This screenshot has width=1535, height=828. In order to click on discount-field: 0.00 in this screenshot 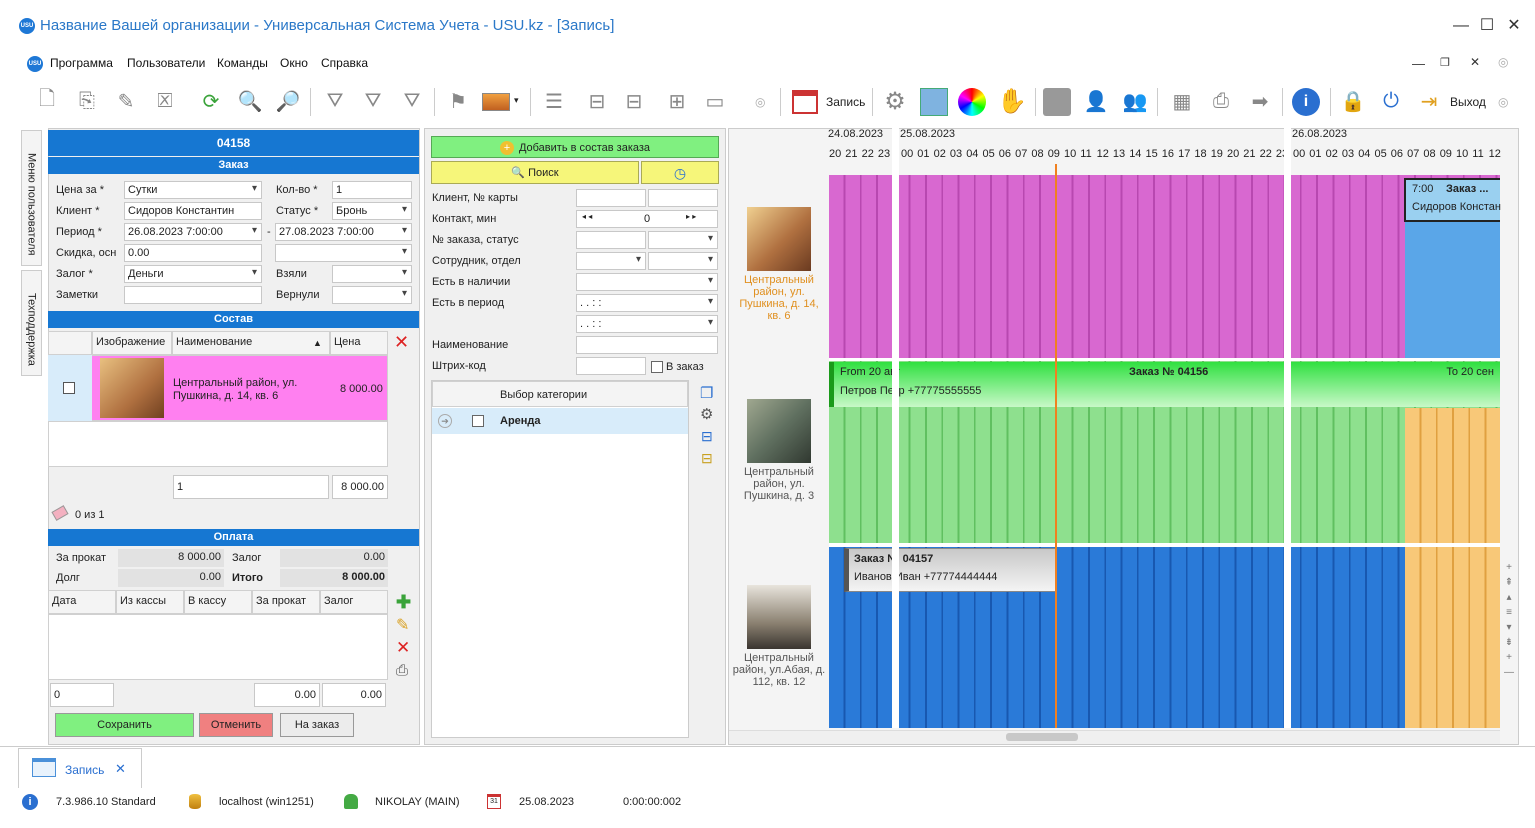, I will do `click(193, 253)`.